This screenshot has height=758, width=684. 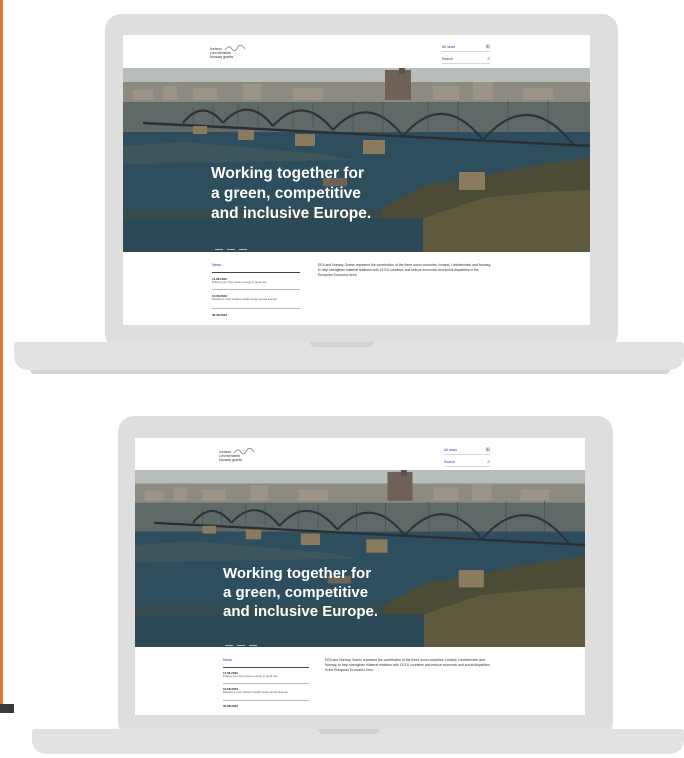 I want to click on hero-title-line3: and inclusive Europe., so click(x=301, y=611).